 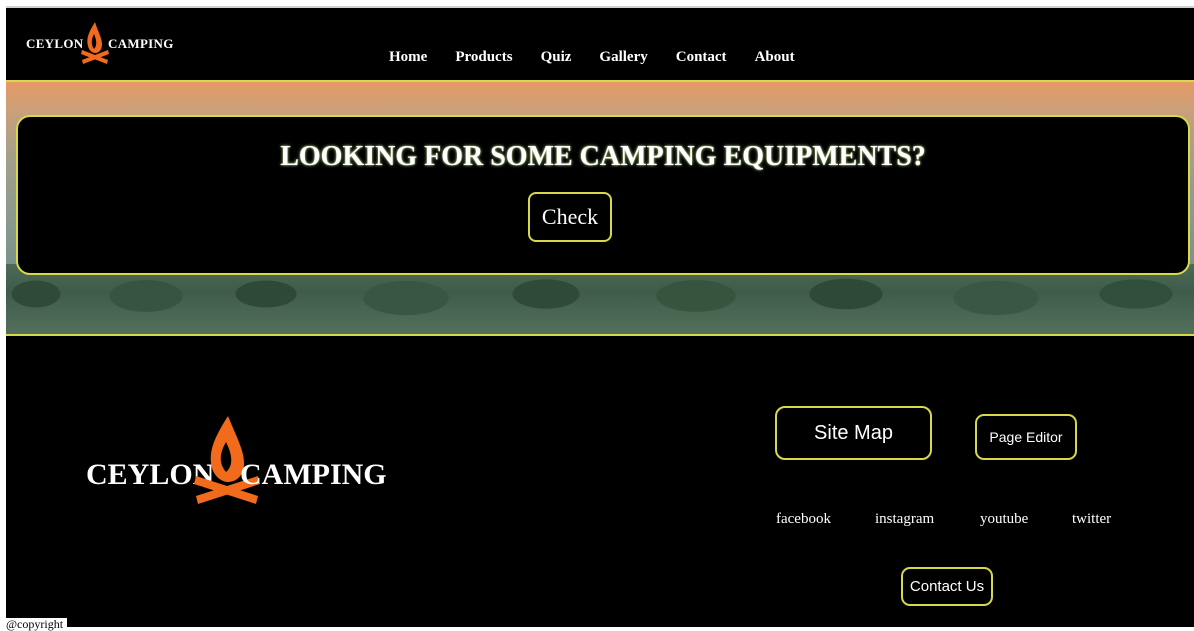 I want to click on hero-title: LOOKING FOR SOME CAMPING EQUIPMENTS?, so click(x=603, y=156).